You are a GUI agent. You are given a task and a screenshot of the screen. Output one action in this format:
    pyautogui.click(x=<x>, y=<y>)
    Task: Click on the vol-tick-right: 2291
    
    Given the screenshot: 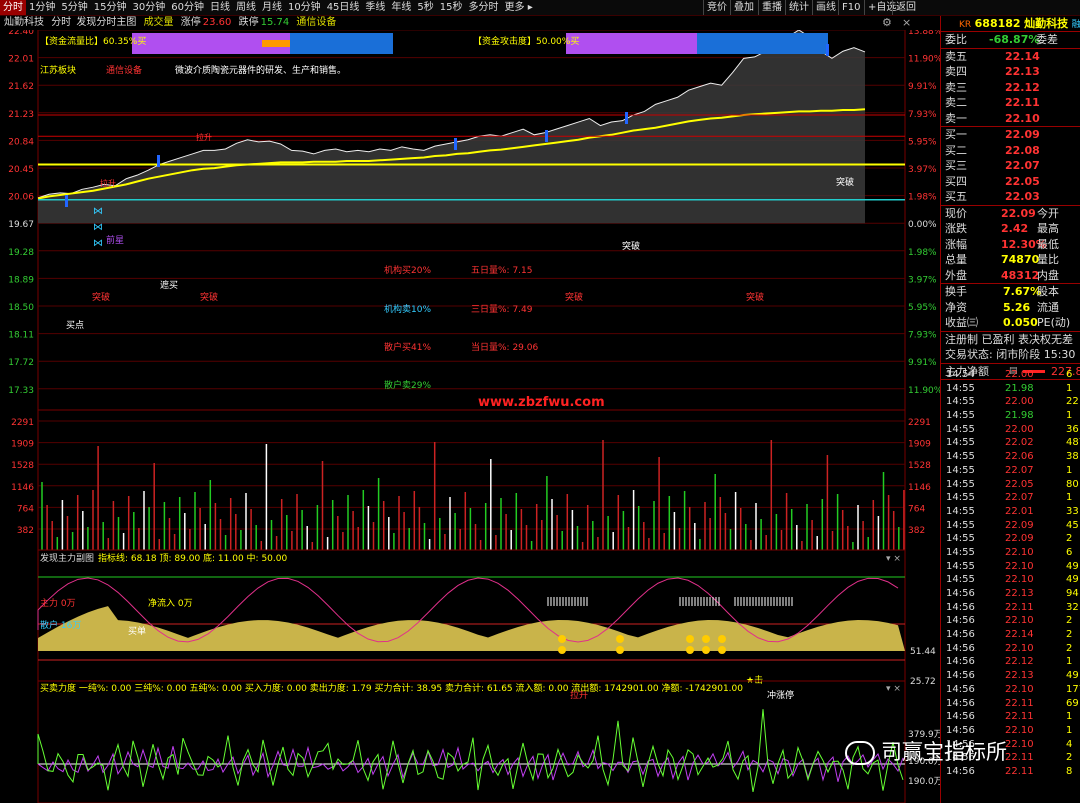 What is the action you would take?
    pyautogui.click(x=919, y=423)
    